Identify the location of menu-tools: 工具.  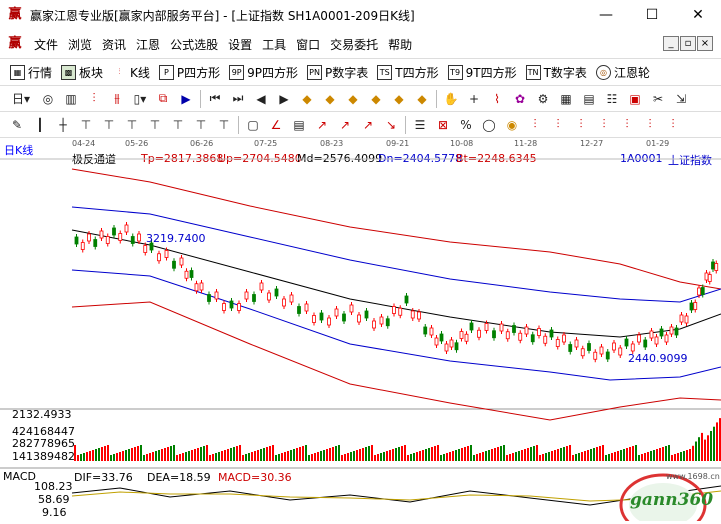
(274, 44).